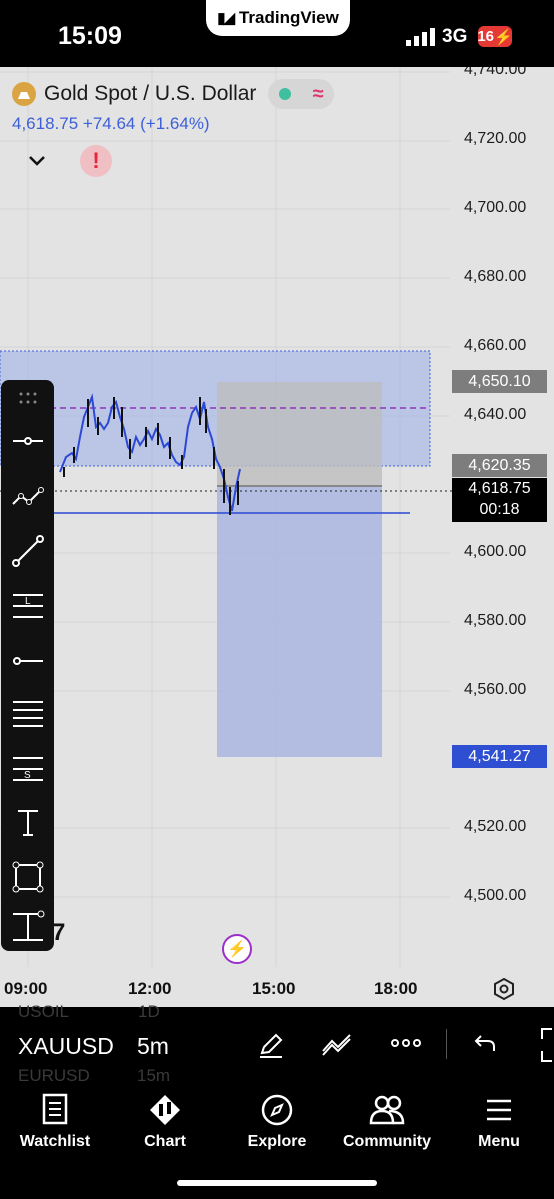 Image resolution: width=554 pixels, height=1199 pixels. What do you see at coordinates (28, 877) in the screenshot?
I see `rectangle-tool-icon` at bounding box center [28, 877].